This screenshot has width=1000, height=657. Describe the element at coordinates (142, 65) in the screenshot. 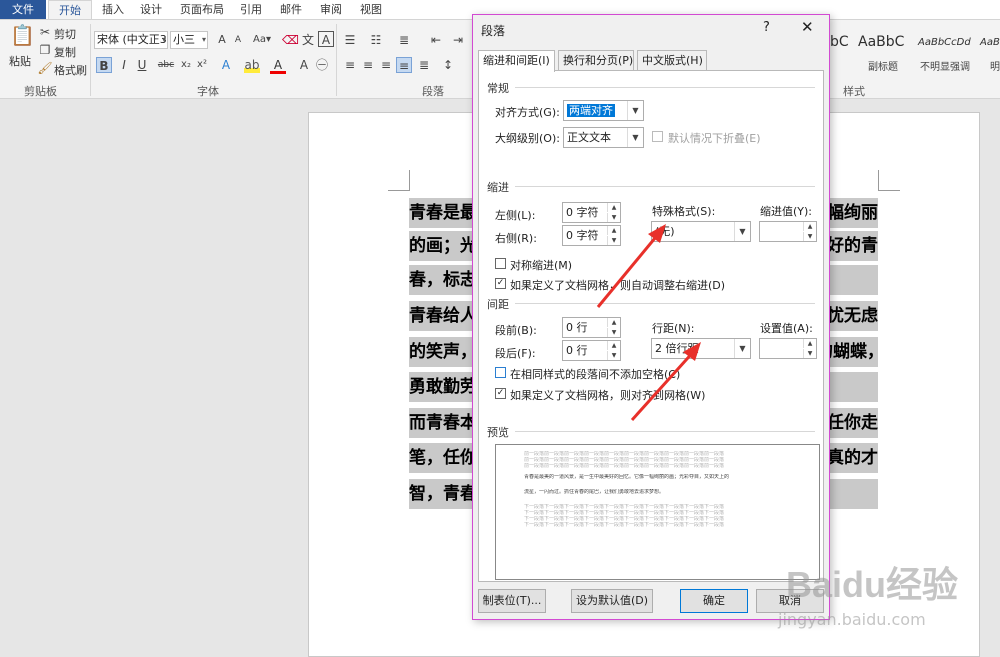

I see `underline-icon: U` at that location.